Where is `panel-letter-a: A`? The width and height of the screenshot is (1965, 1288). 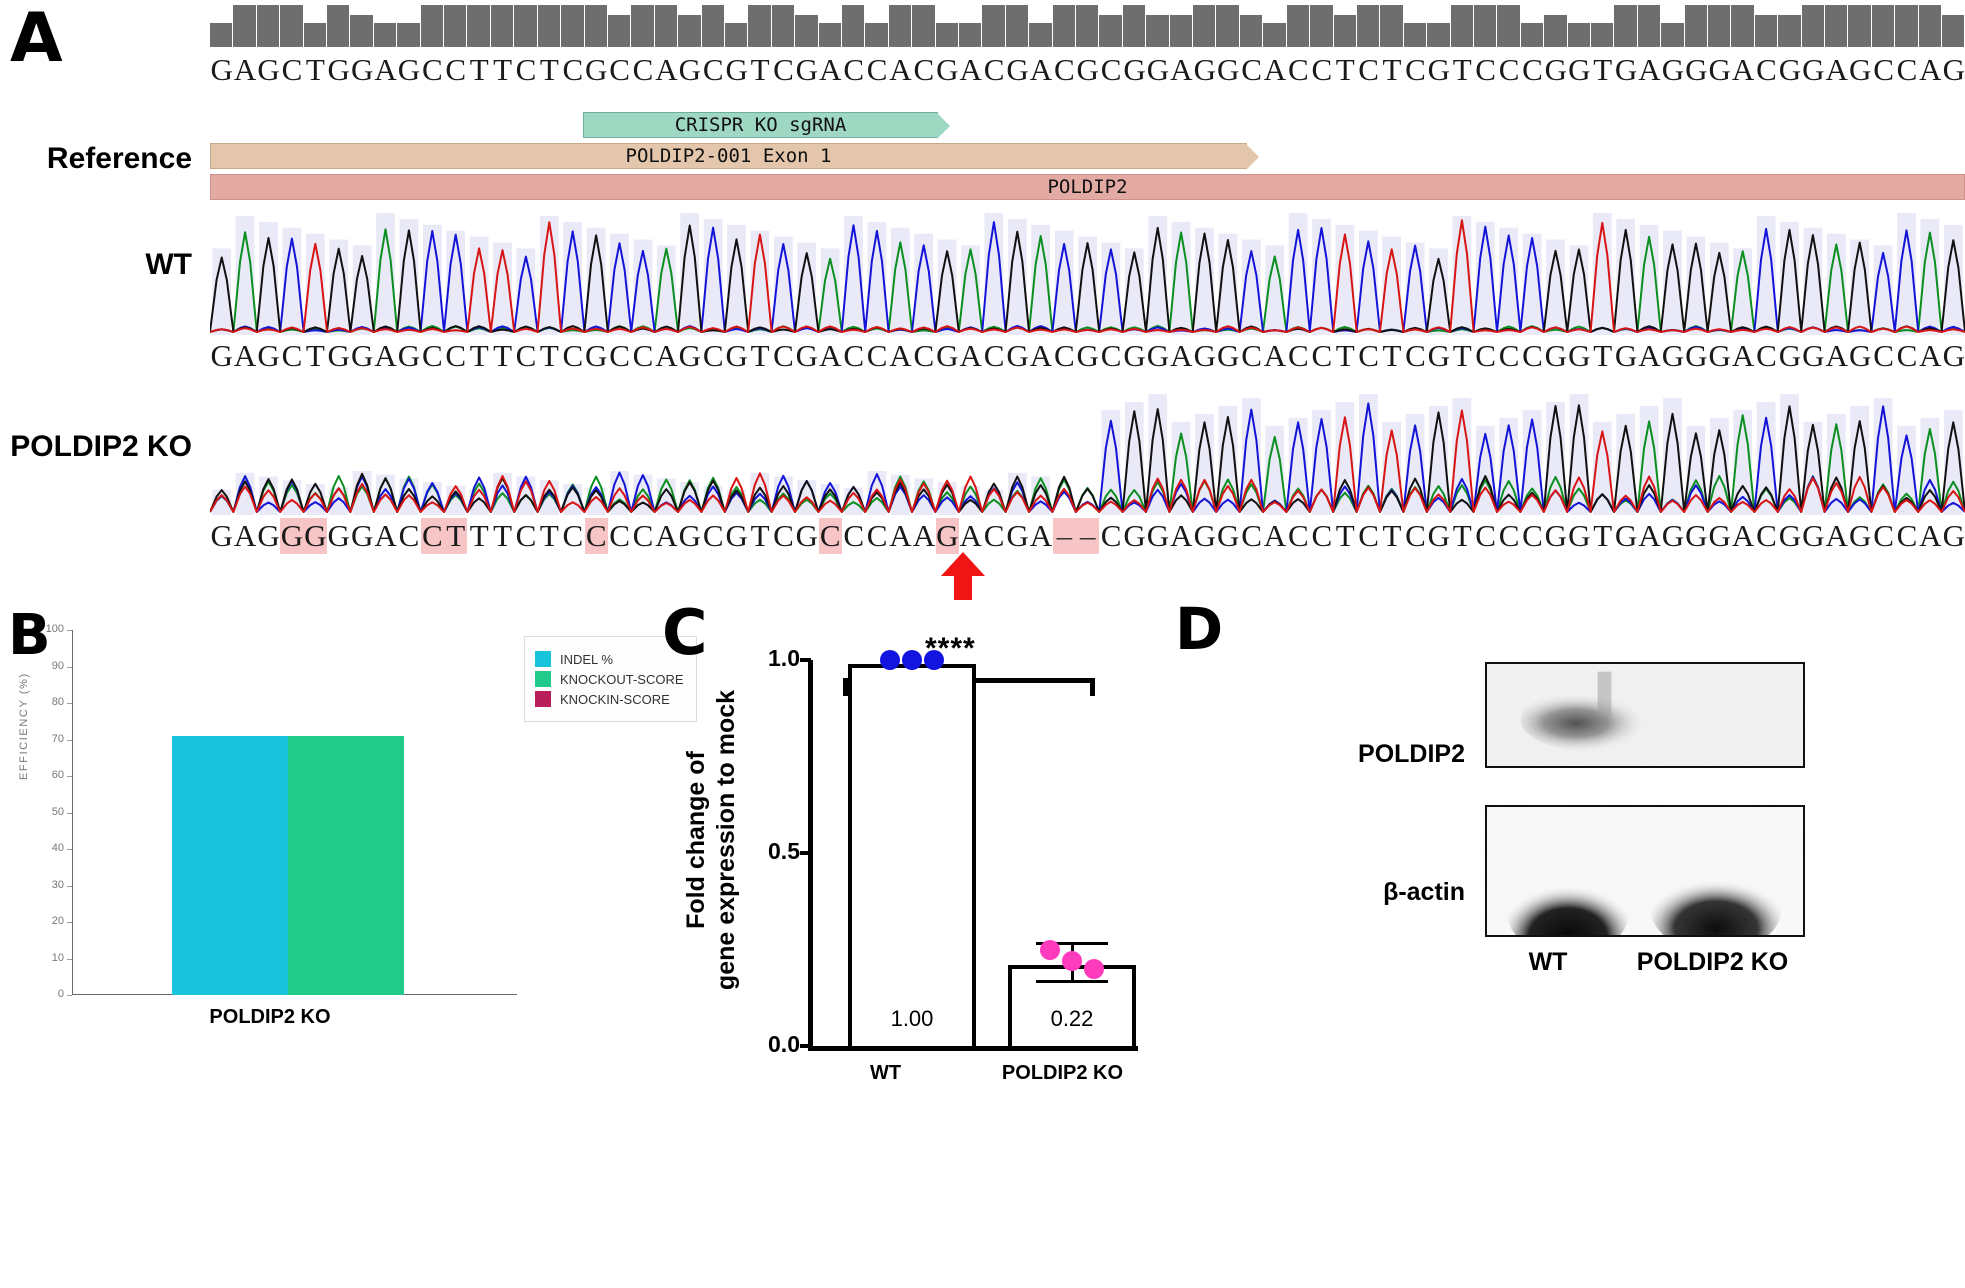 panel-letter-a: A is located at coordinates (36, 39).